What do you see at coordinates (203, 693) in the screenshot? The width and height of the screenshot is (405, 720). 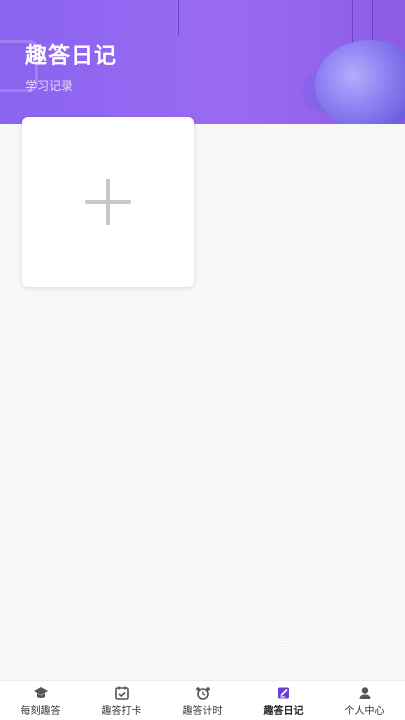 I see `alarm-clock-icon` at bounding box center [203, 693].